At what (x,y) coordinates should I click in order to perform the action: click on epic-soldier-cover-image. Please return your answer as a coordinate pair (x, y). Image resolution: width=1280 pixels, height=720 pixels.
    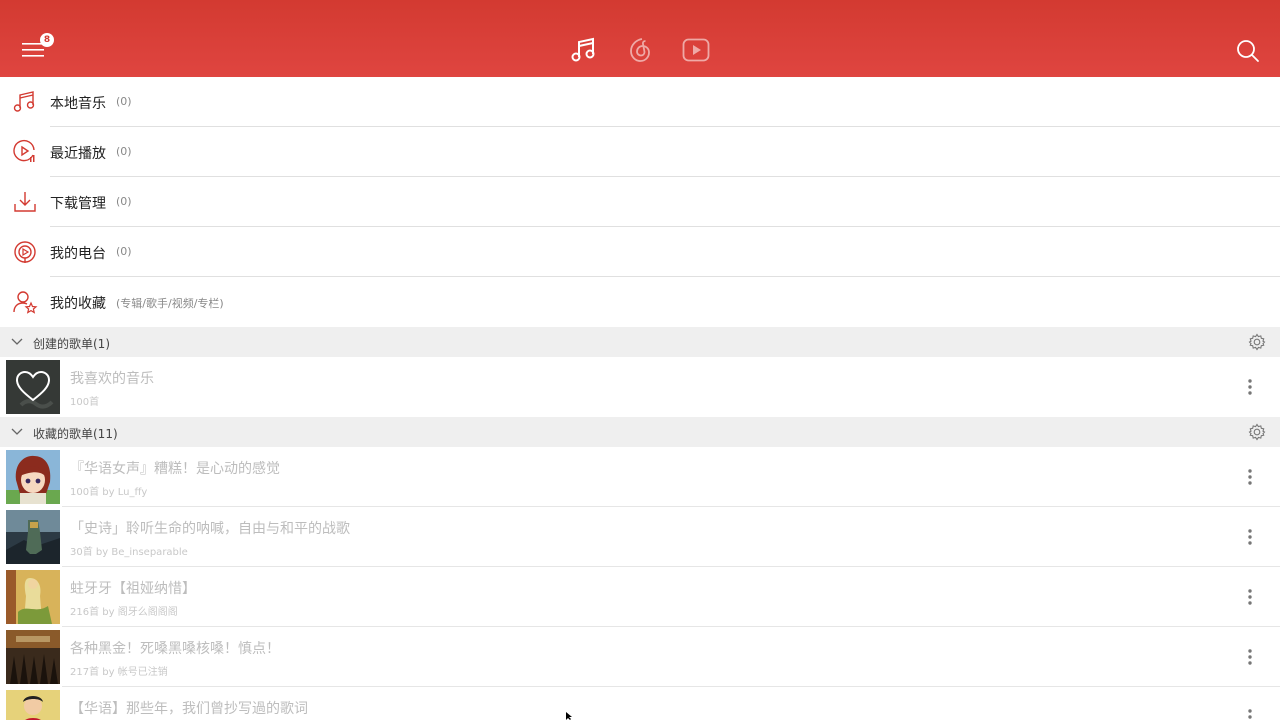
    Looking at the image, I should click on (33, 537).